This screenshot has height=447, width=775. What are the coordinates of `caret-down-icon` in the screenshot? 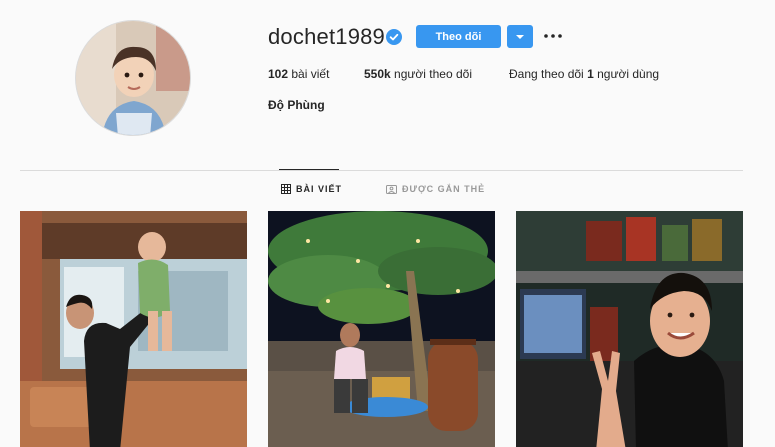 It's located at (520, 36).